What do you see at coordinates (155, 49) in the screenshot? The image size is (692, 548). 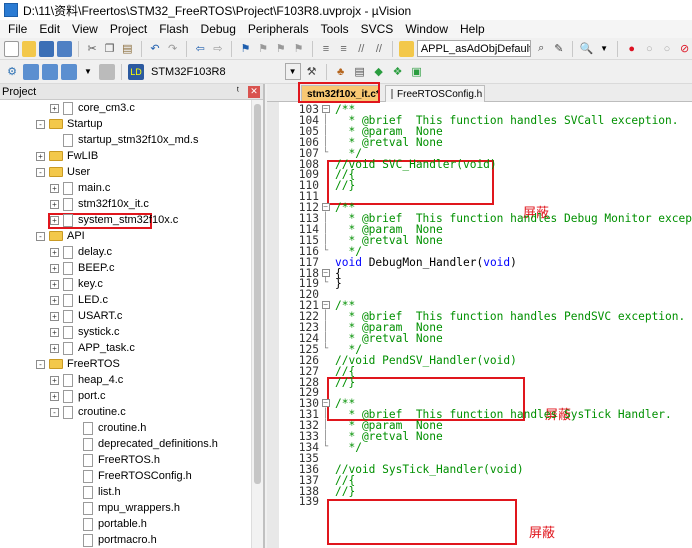 I see `undo-icon: ↶` at bounding box center [155, 49].